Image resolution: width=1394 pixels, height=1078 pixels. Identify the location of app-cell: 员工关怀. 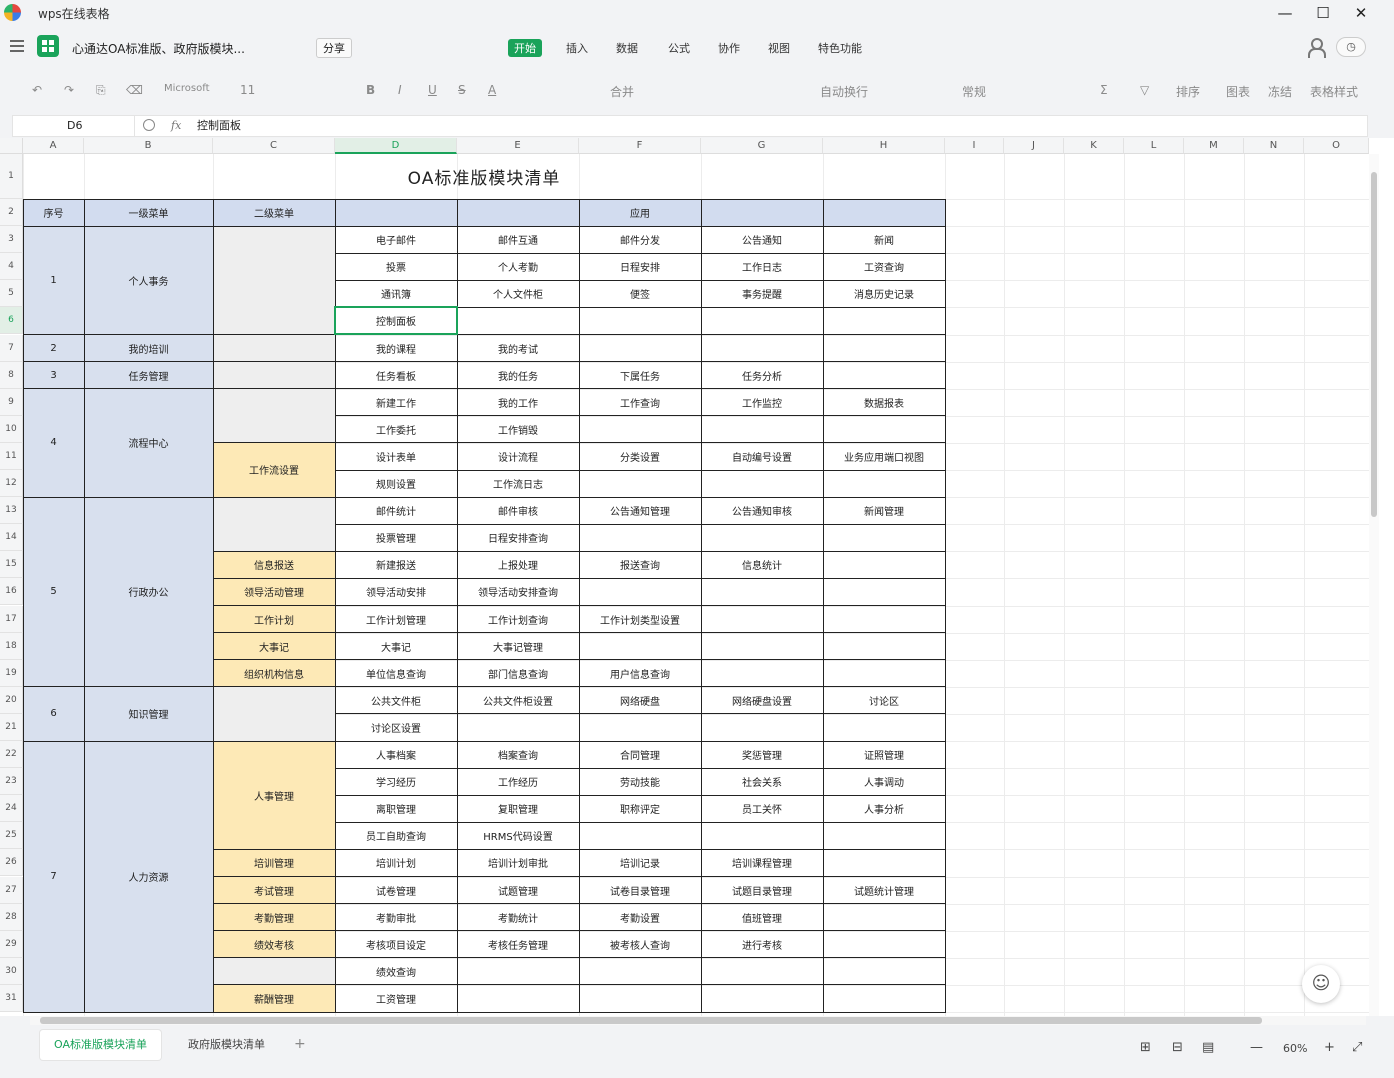
(762, 808).